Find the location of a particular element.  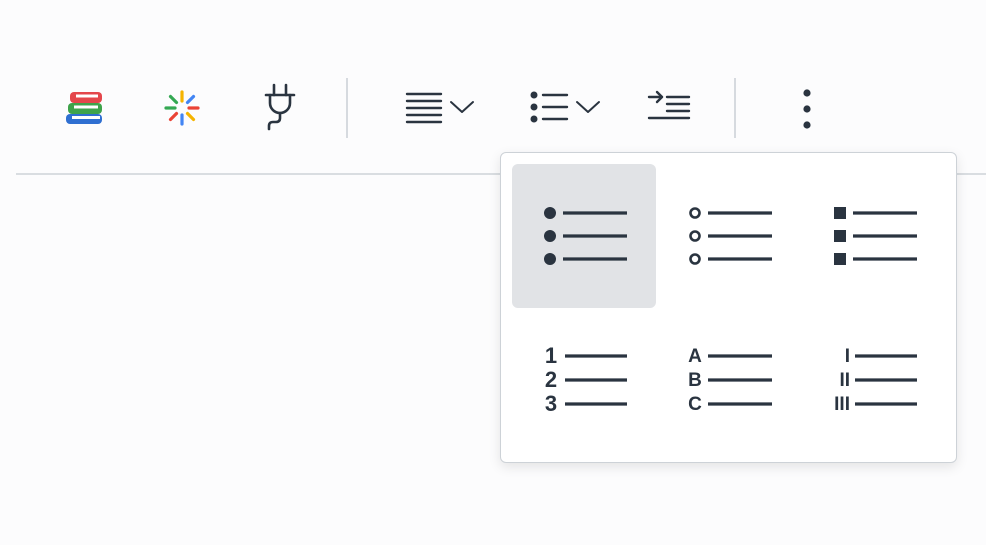

list-style-option-circle is located at coordinates (729, 236).